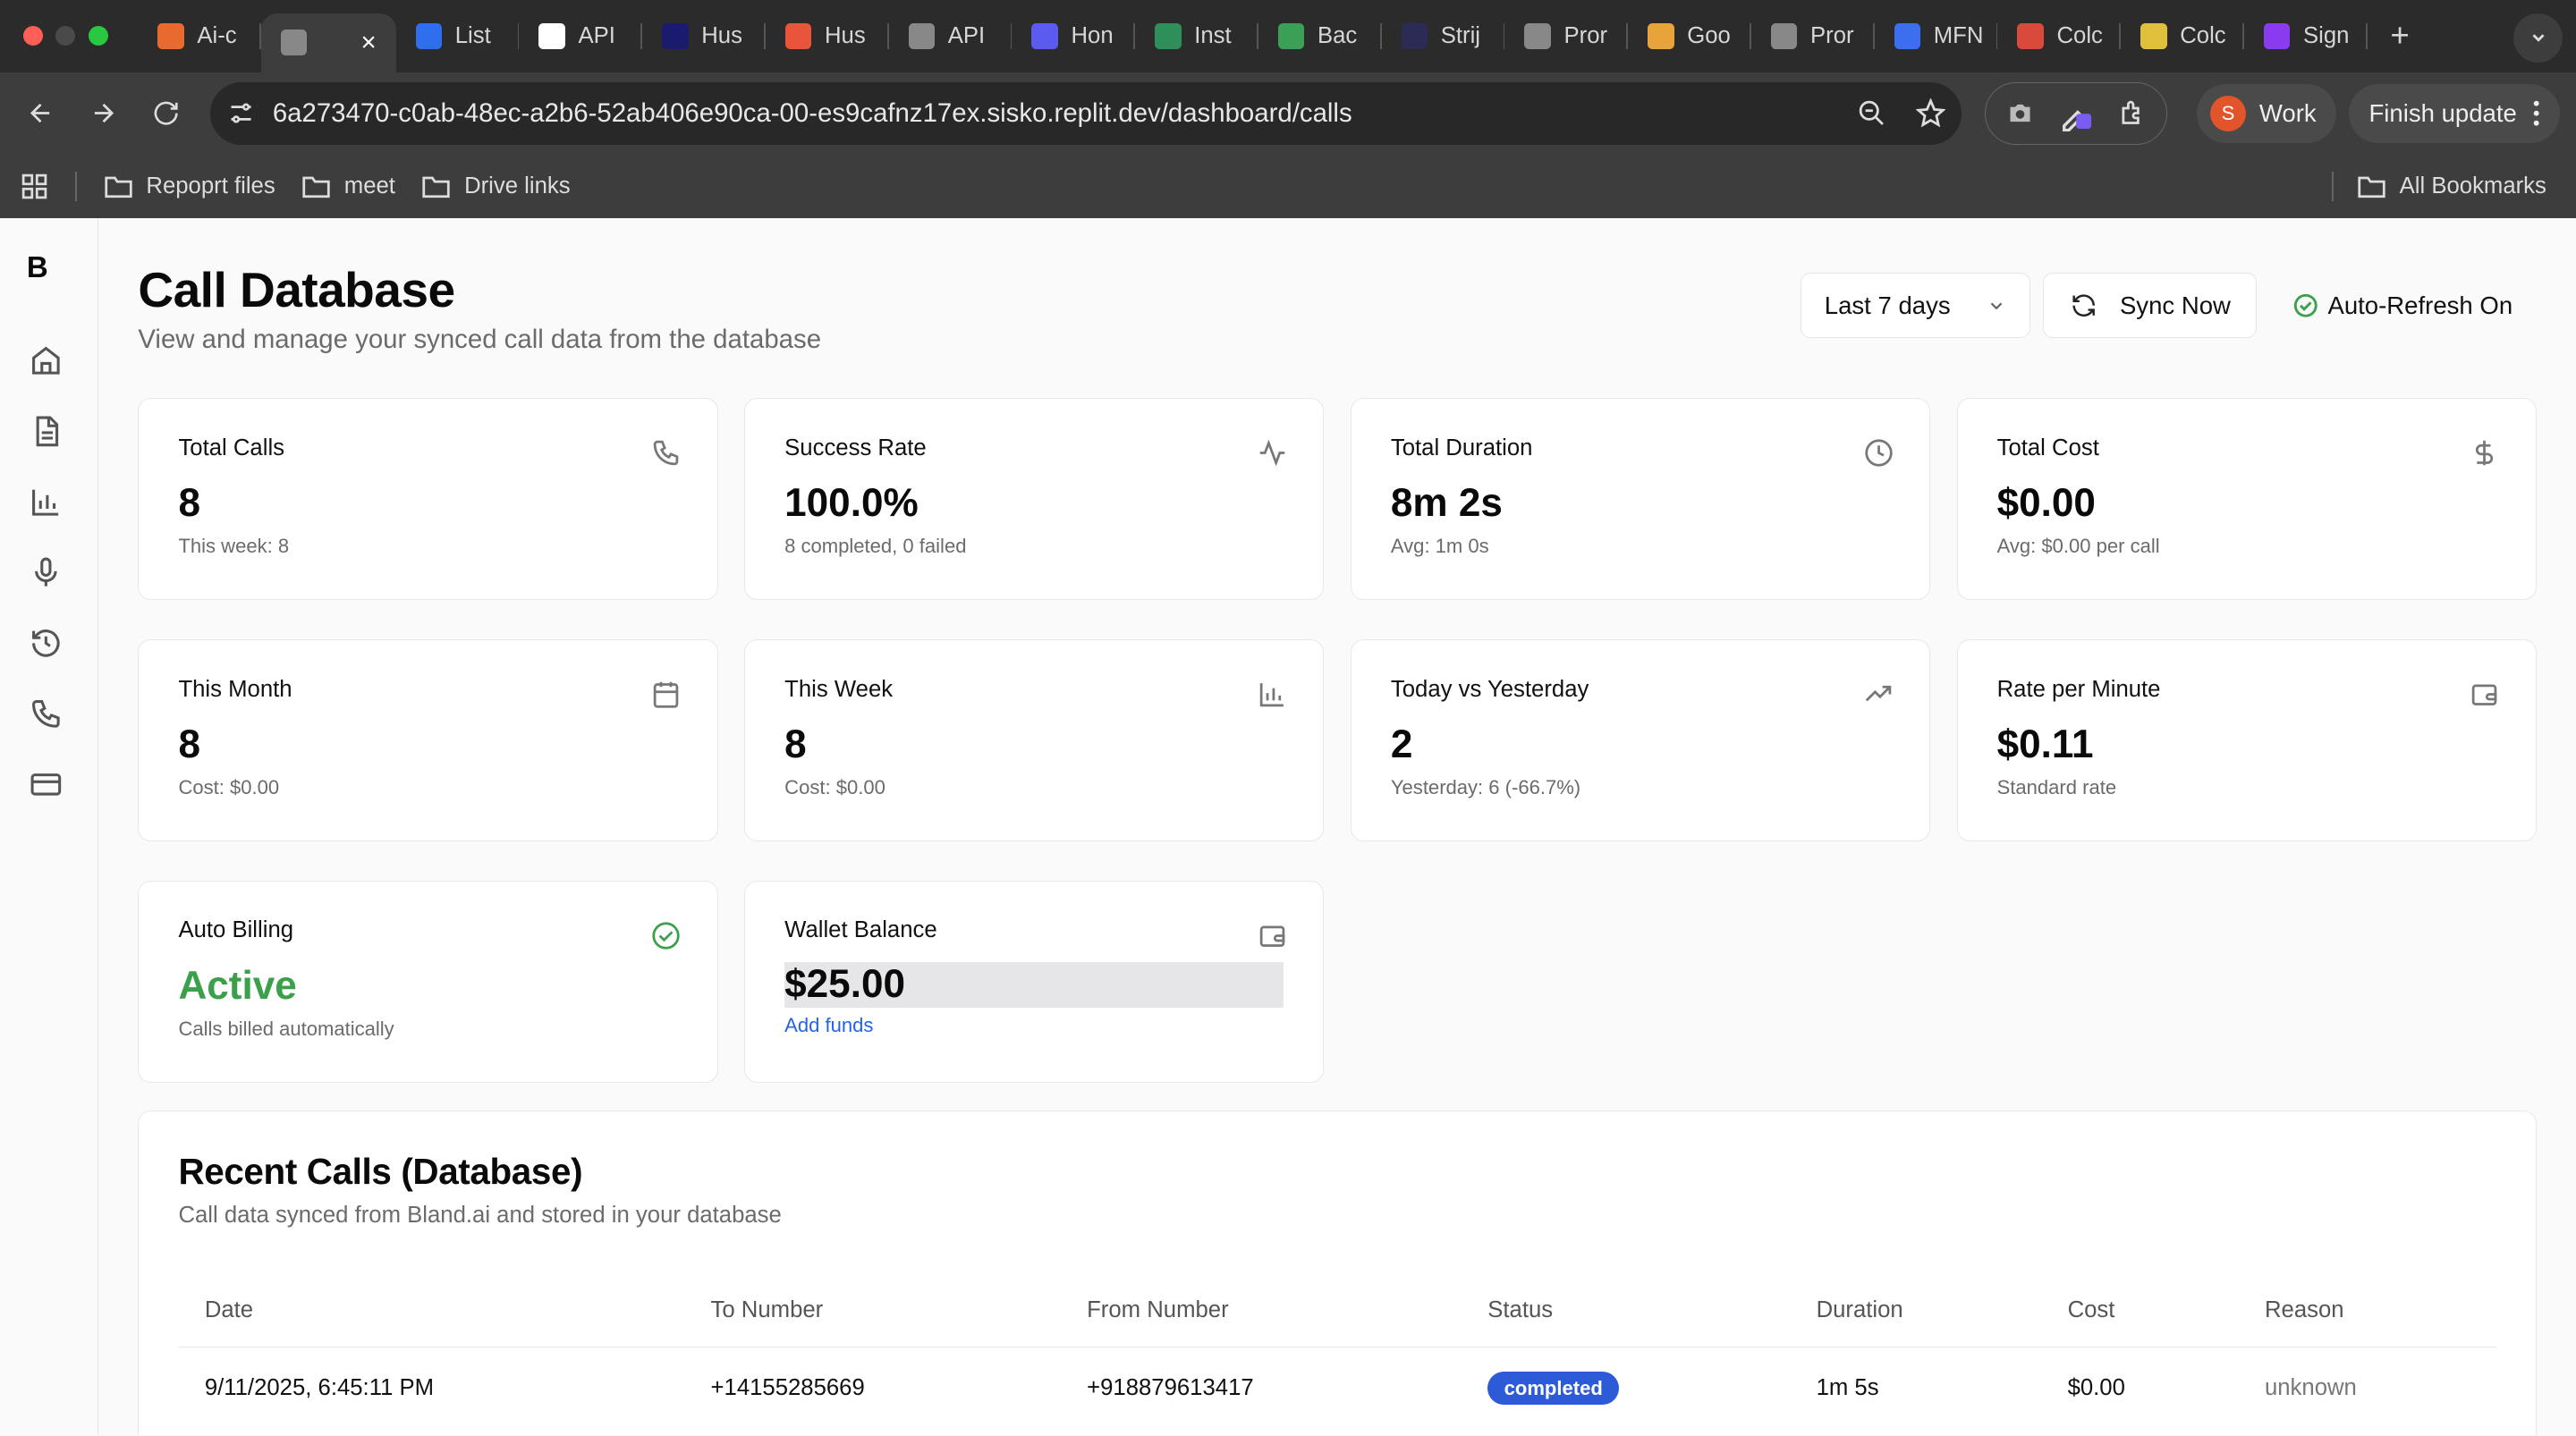  I want to click on bookmark-folder: meet, so click(348, 186).